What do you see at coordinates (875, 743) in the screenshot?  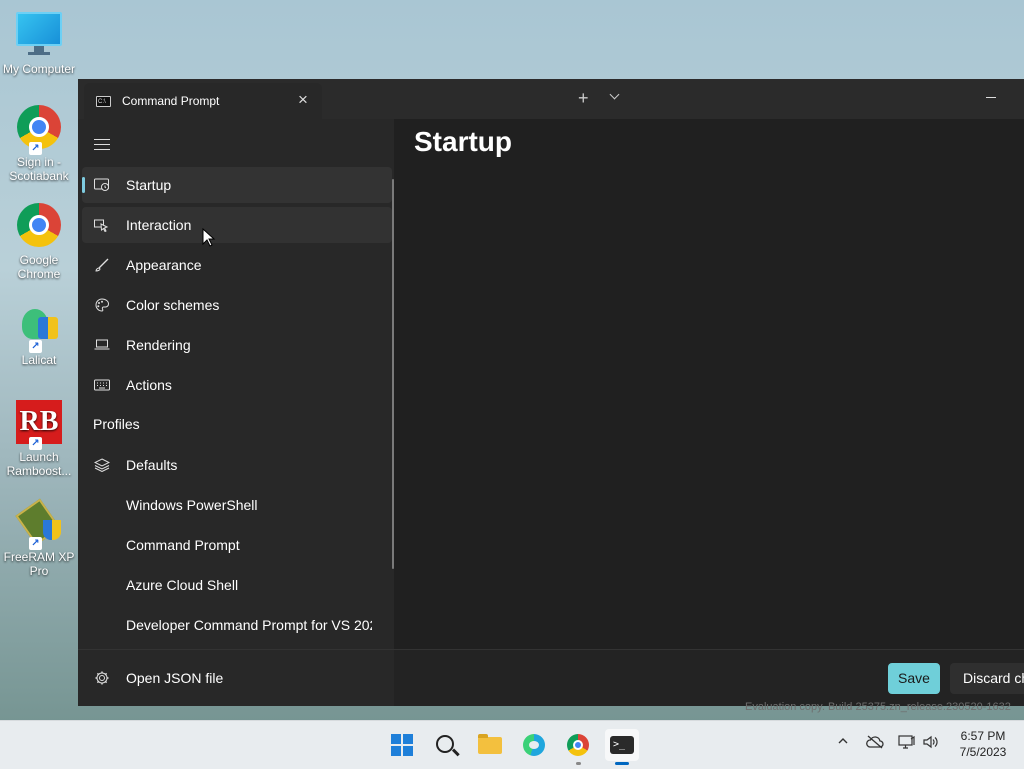 I see `cloud-offline-icon` at bounding box center [875, 743].